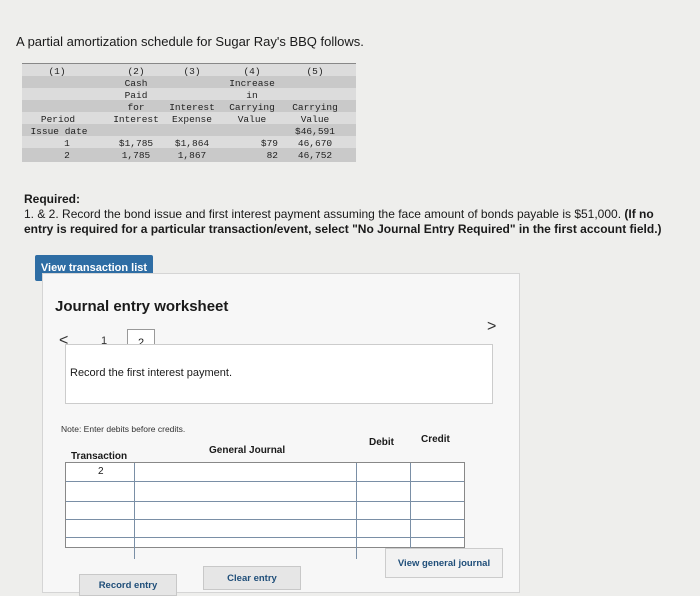 The width and height of the screenshot is (700, 596). I want to click on period-label: Period, so click(58, 119).